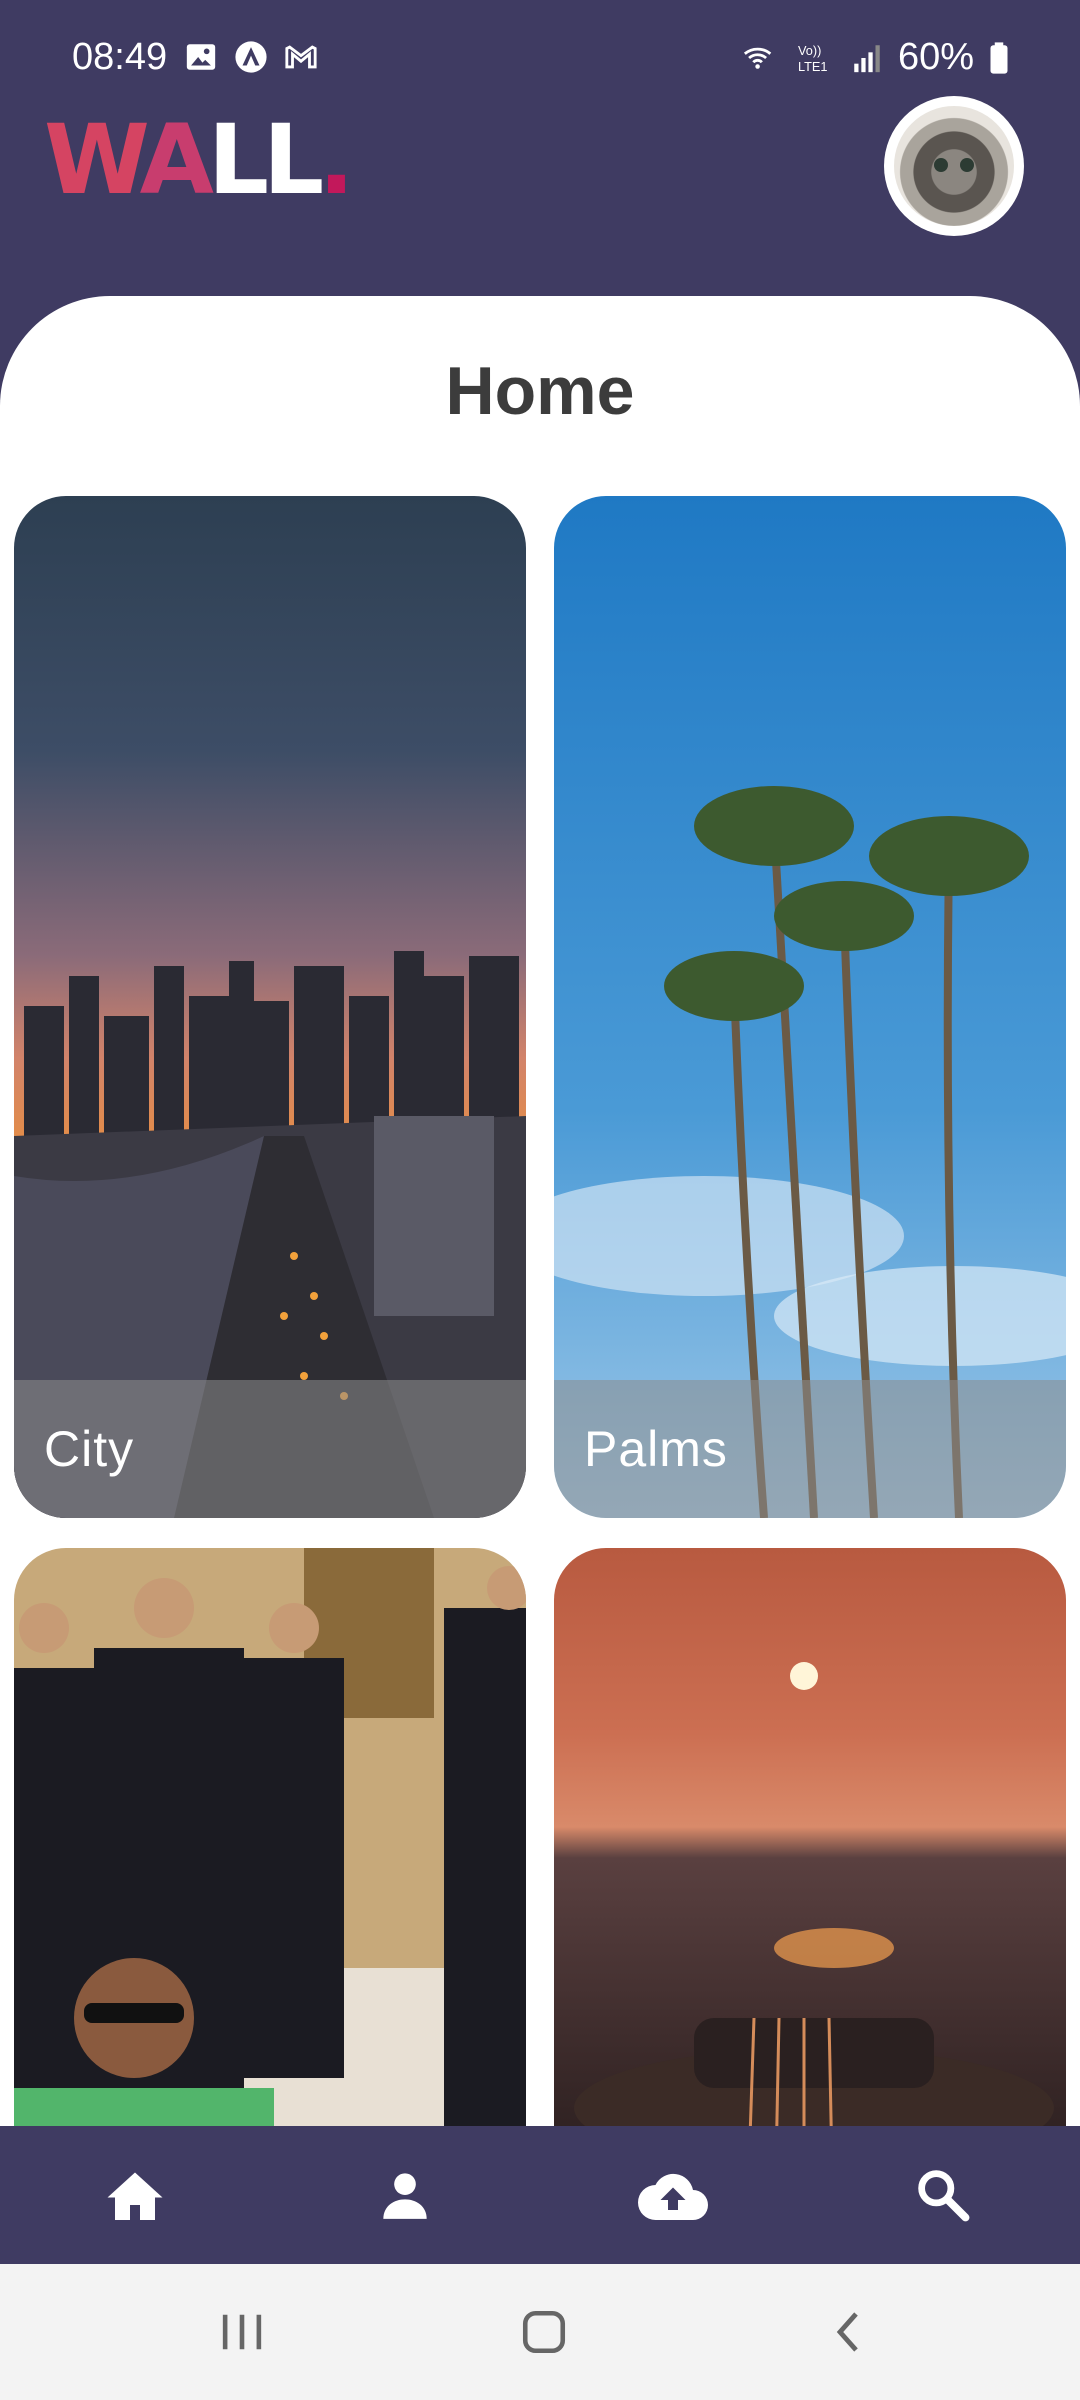 The width and height of the screenshot is (1080, 2400). I want to click on upload-icon, so click(673, 2196).